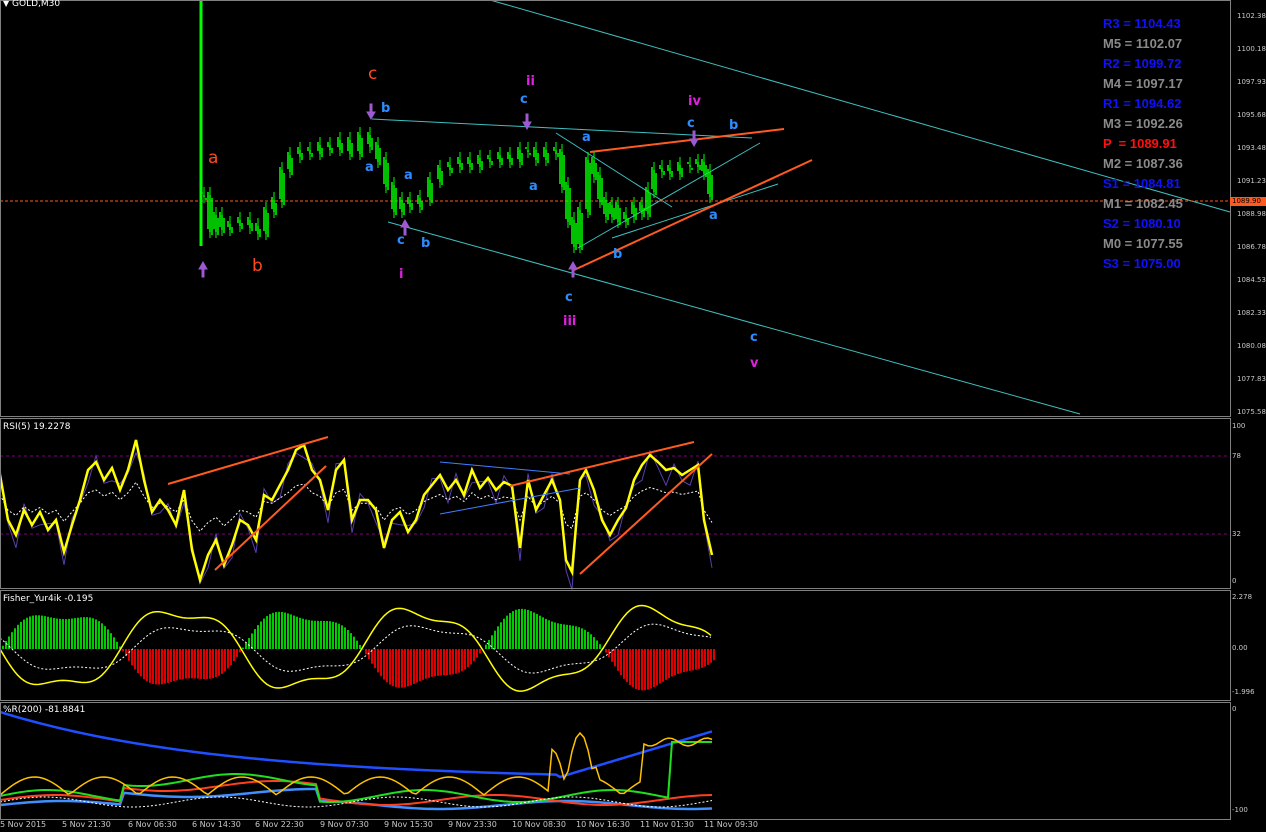  What do you see at coordinates (6, 4) in the screenshot?
I see `chart-arrow-icon: ▼` at bounding box center [6, 4].